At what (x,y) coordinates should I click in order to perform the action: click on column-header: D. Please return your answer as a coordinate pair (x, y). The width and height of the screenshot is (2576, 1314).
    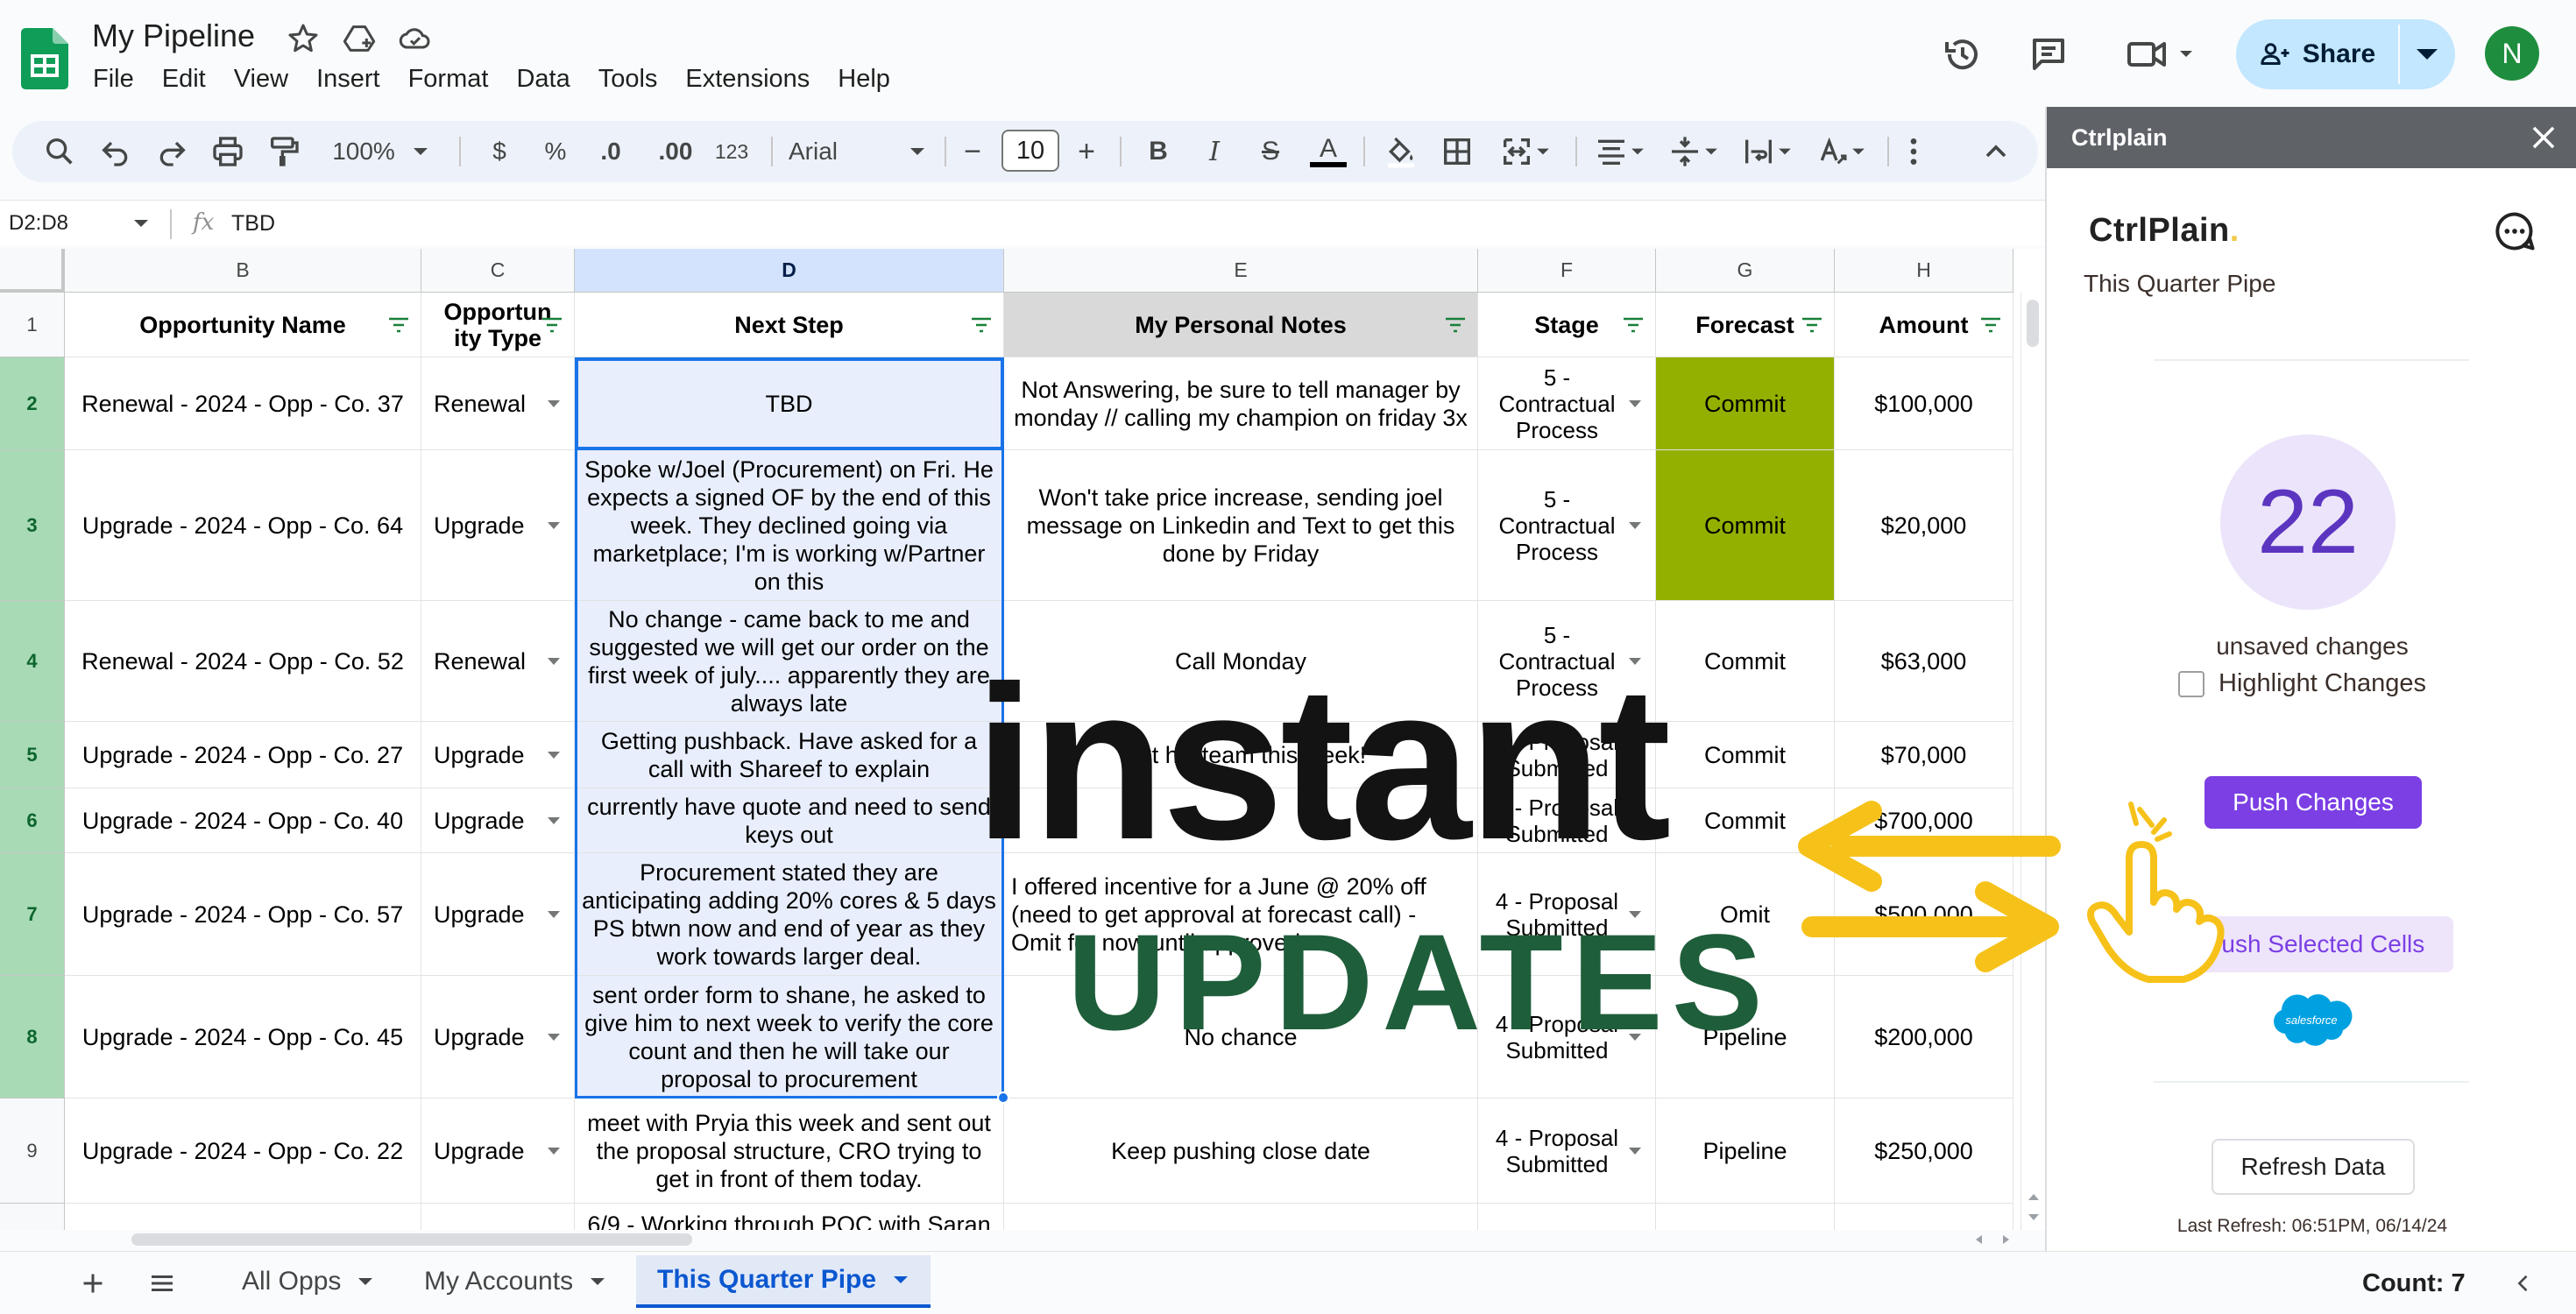
    Looking at the image, I should click on (789, 271).